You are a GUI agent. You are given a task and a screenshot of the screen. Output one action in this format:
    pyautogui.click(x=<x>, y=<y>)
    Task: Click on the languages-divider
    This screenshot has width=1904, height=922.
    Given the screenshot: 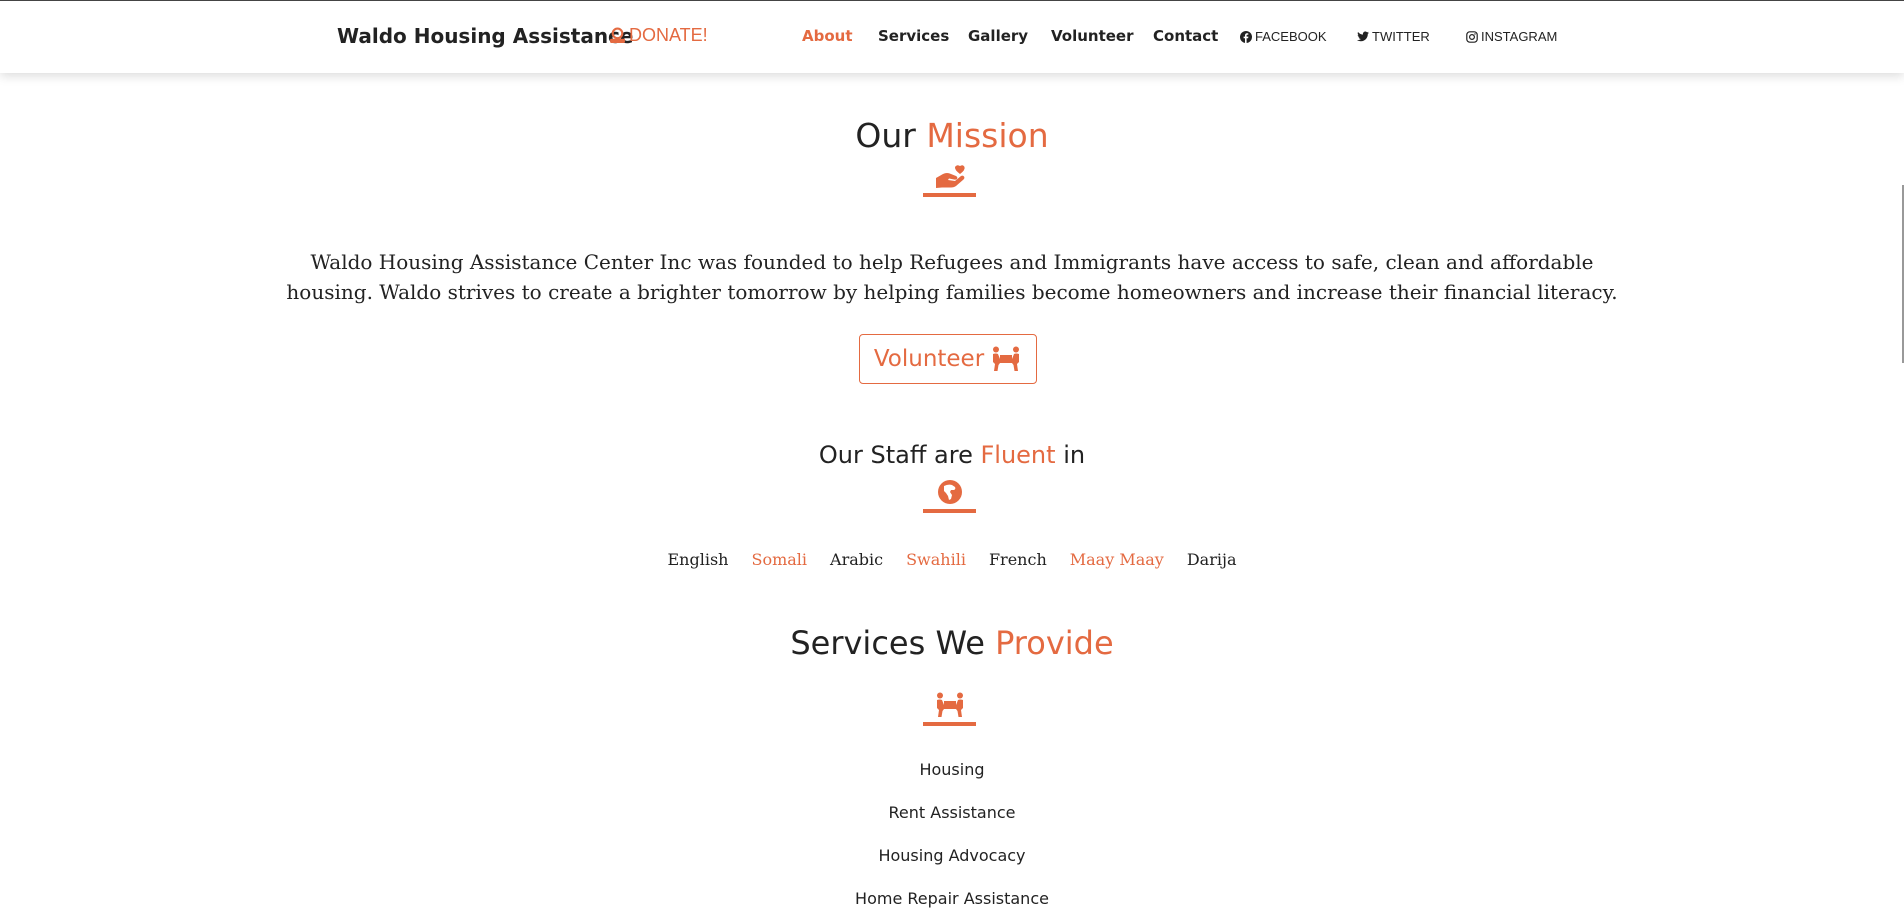 What is the action you would take?
    pyautogui.click(x=949, y=511)
    